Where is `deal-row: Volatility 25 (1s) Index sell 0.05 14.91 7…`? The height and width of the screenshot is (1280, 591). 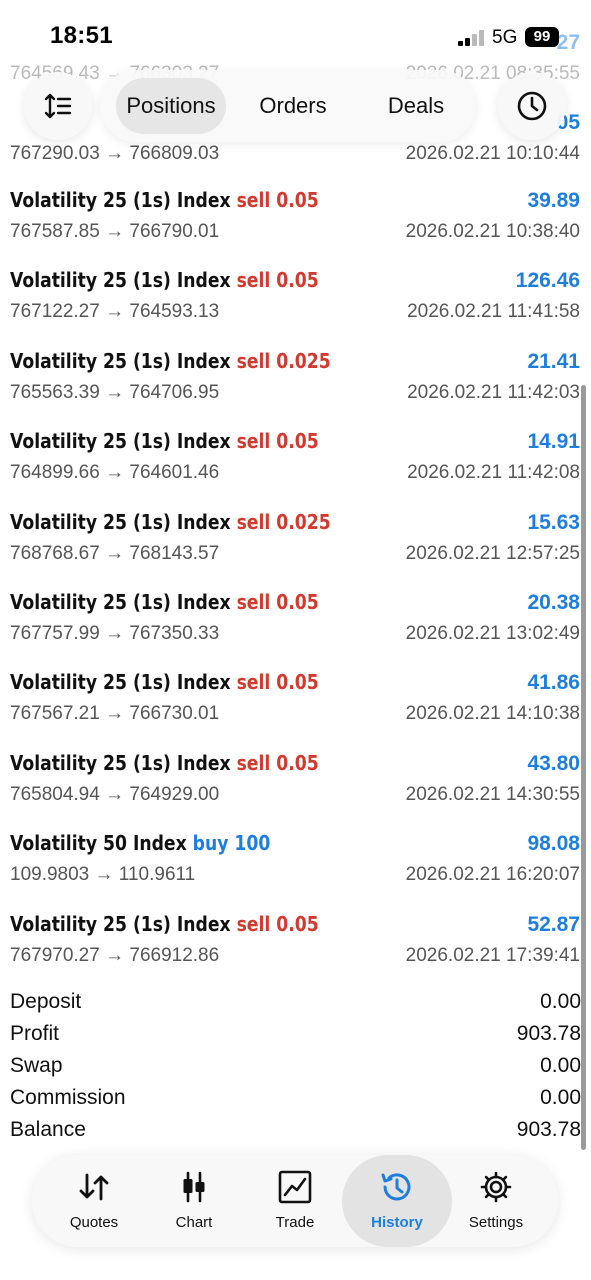 deal-row: Volatility 25 (1s) Index sell 0.05 14.91 7… is located at coordinates (295, 469).